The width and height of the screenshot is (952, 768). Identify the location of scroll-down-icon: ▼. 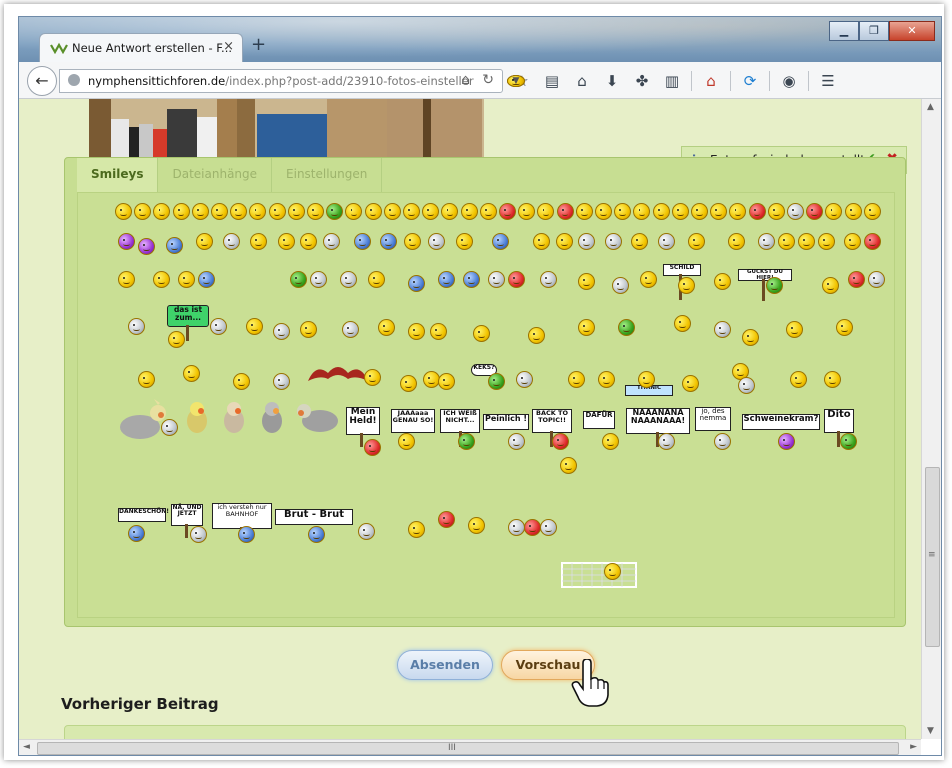
(930, 731).